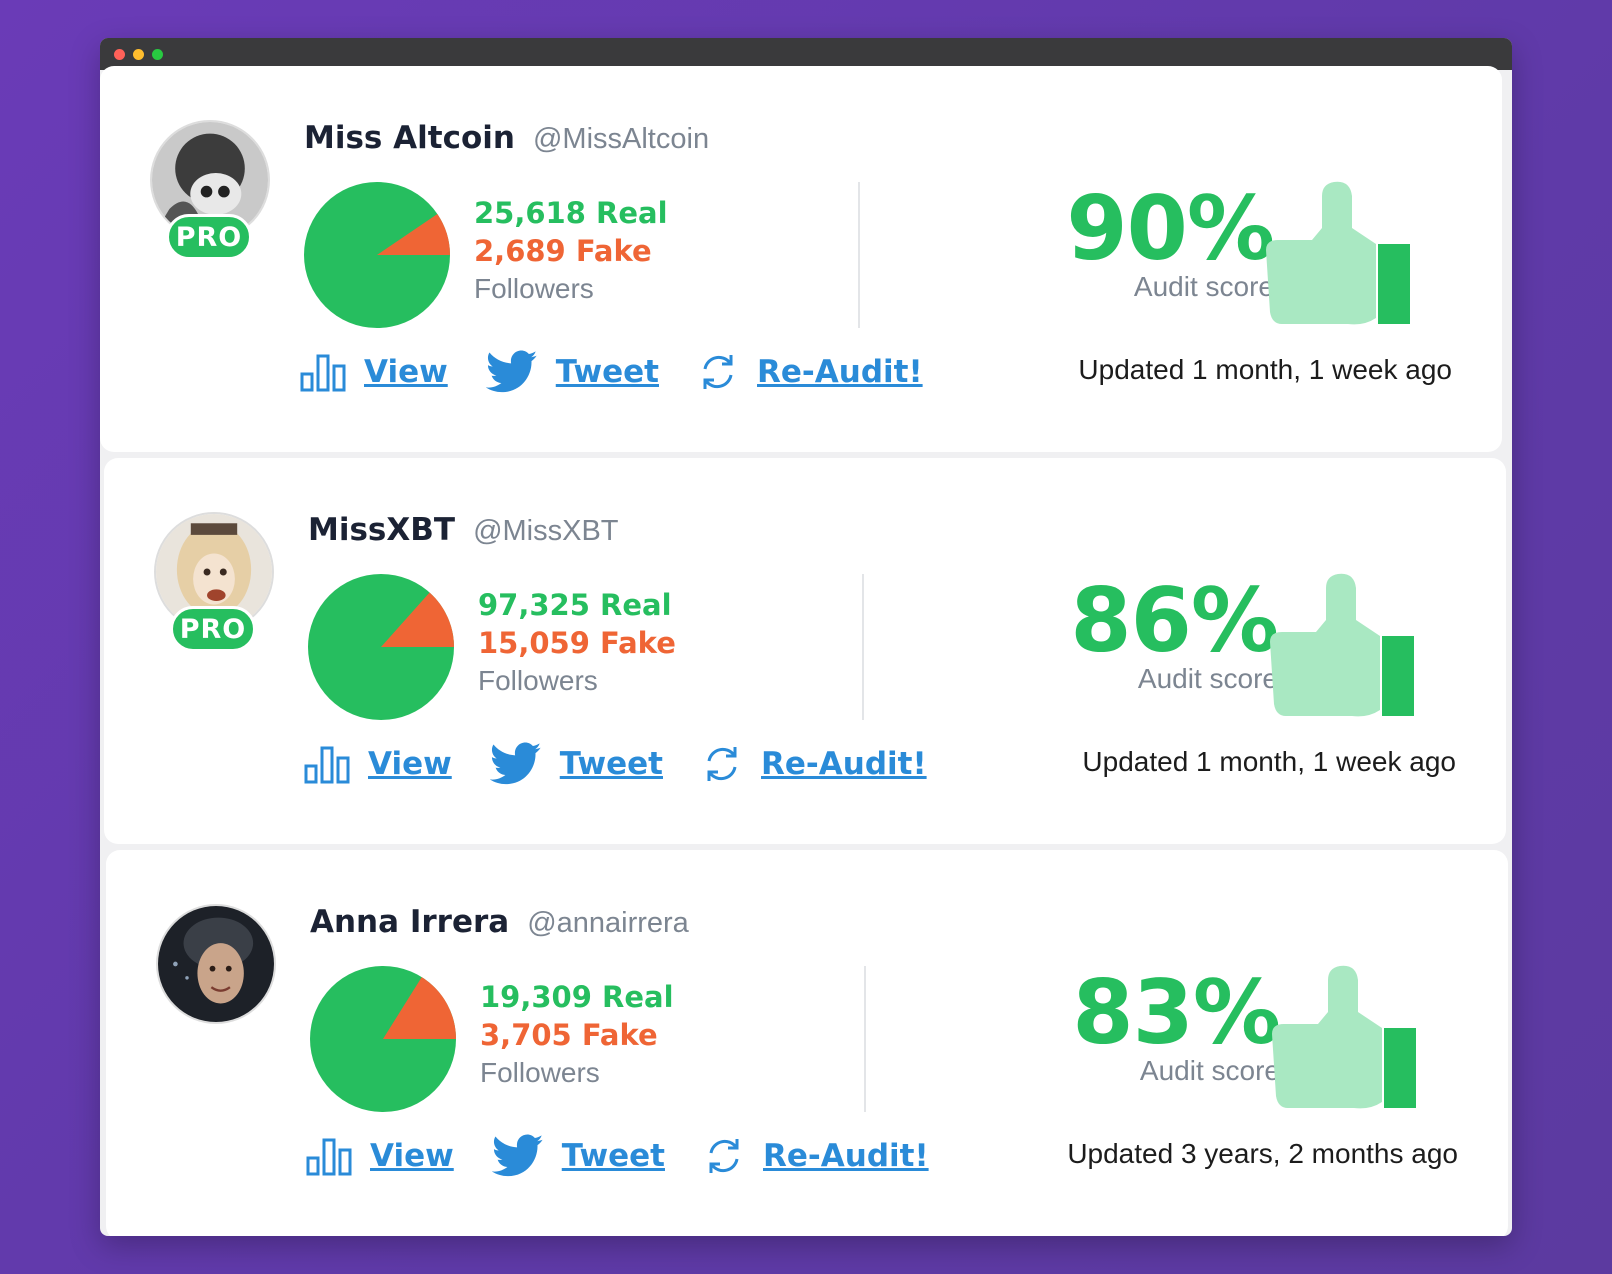 The height and width of the screenshot is (1274, 1612). Describe the element at coordinates (608, 923) in the screenshot. I see `account-handle: @annairrera` at that location.